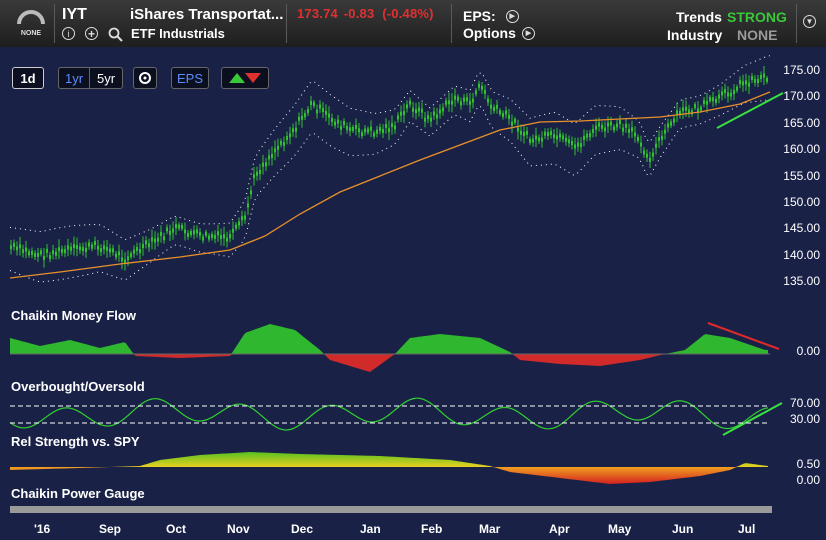  Describe the element at coordinates (302, 529) in the screenshot. I see `x-axis-label: Dec` at that location.